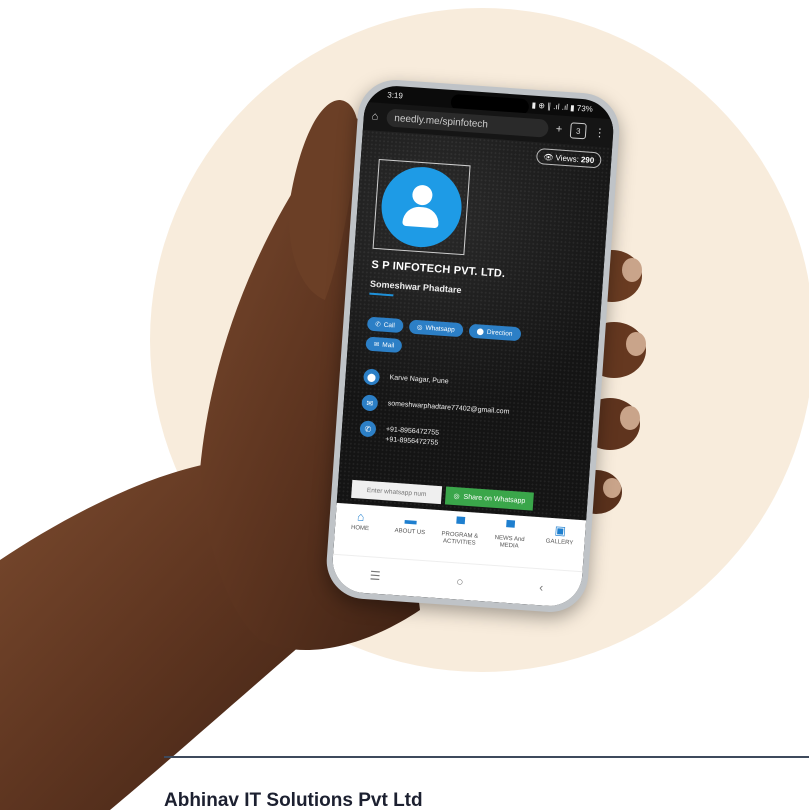  What do you see at coordinates (562, 107) in the screenshot?
I see `status-indicators: ▮ ⊕ ∥ .ıl .ıl ▮ 73%` at bounding box center [562, 107].